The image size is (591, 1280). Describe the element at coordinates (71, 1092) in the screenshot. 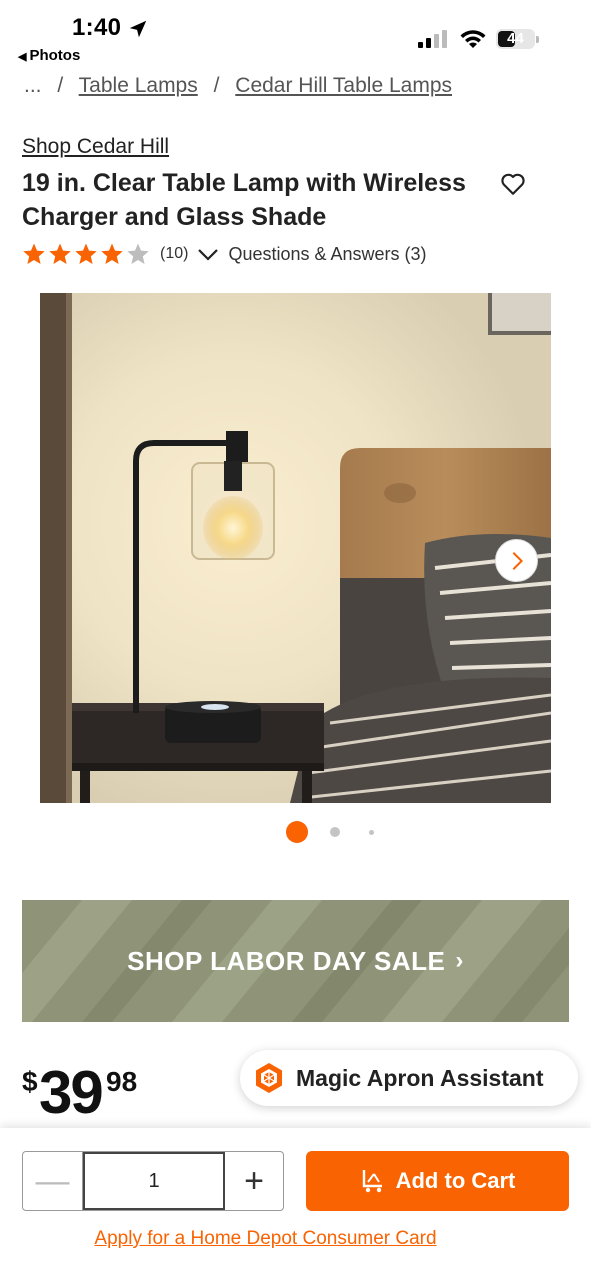

I see `price-dollars: 39` at that location.